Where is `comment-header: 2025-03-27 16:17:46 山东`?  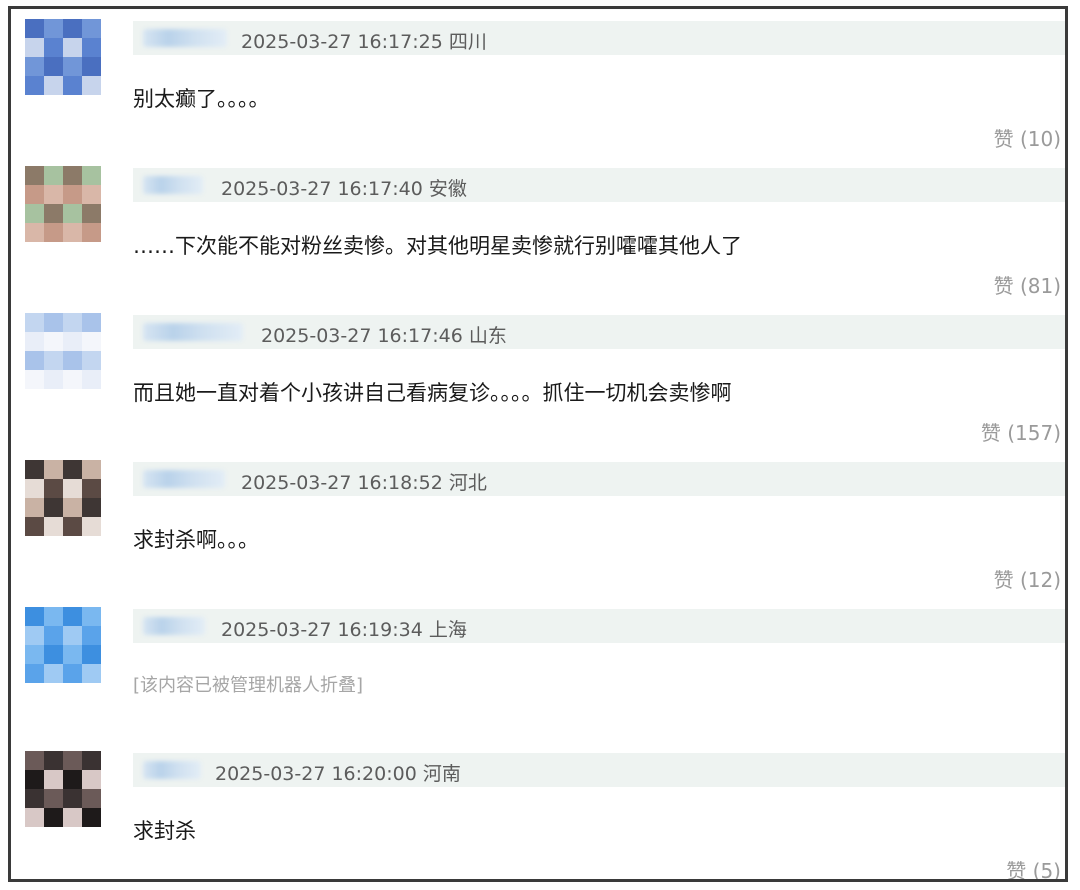 comment-header: 2025-03-27 16:17:46 山东 is located at coordinates (599, 332).